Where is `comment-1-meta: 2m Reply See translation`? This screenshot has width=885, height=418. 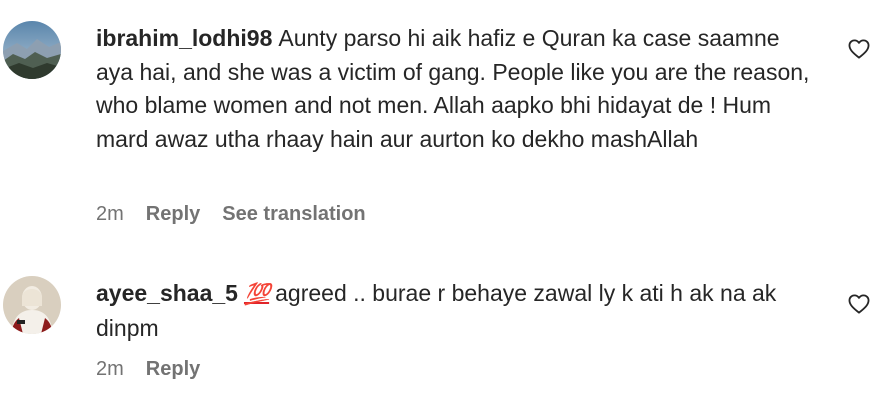
comment-1-meta: 2m Reply See translation is located at coordinates (231, 214).